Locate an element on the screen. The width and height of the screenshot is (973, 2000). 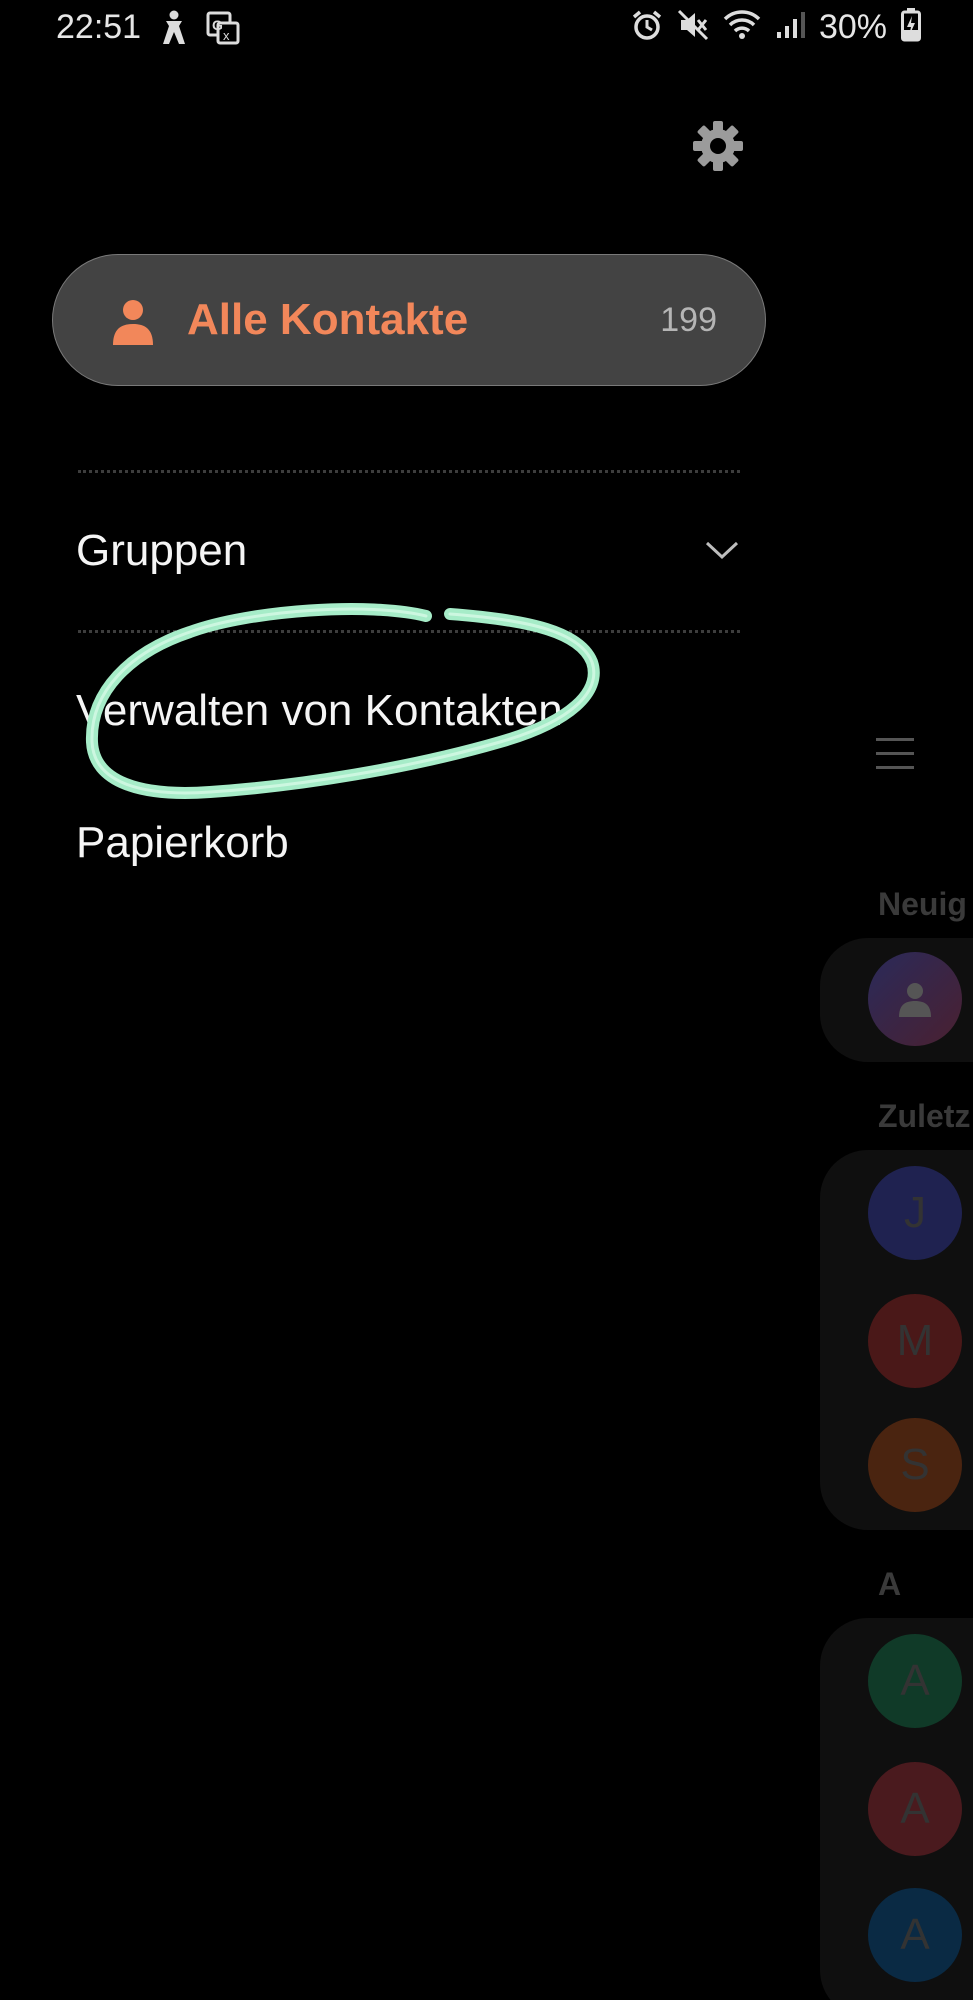
avatar: S is located at coordinates (915, 1465).